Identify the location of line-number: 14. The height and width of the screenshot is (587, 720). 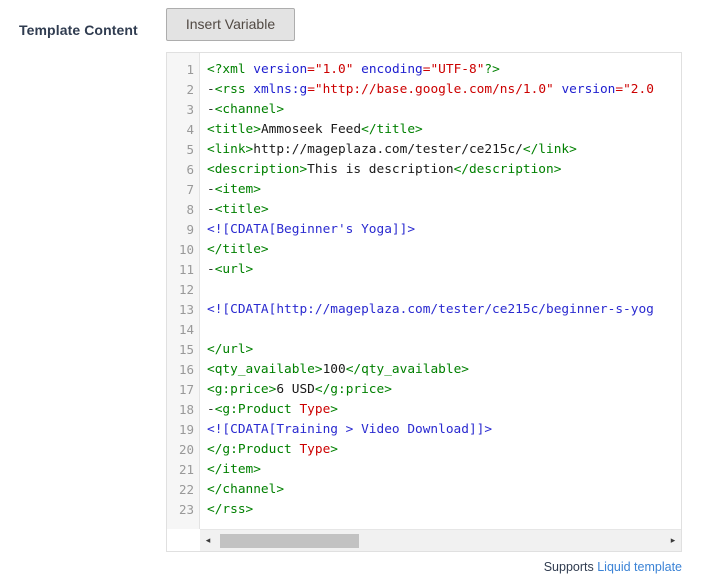
(186, 329).